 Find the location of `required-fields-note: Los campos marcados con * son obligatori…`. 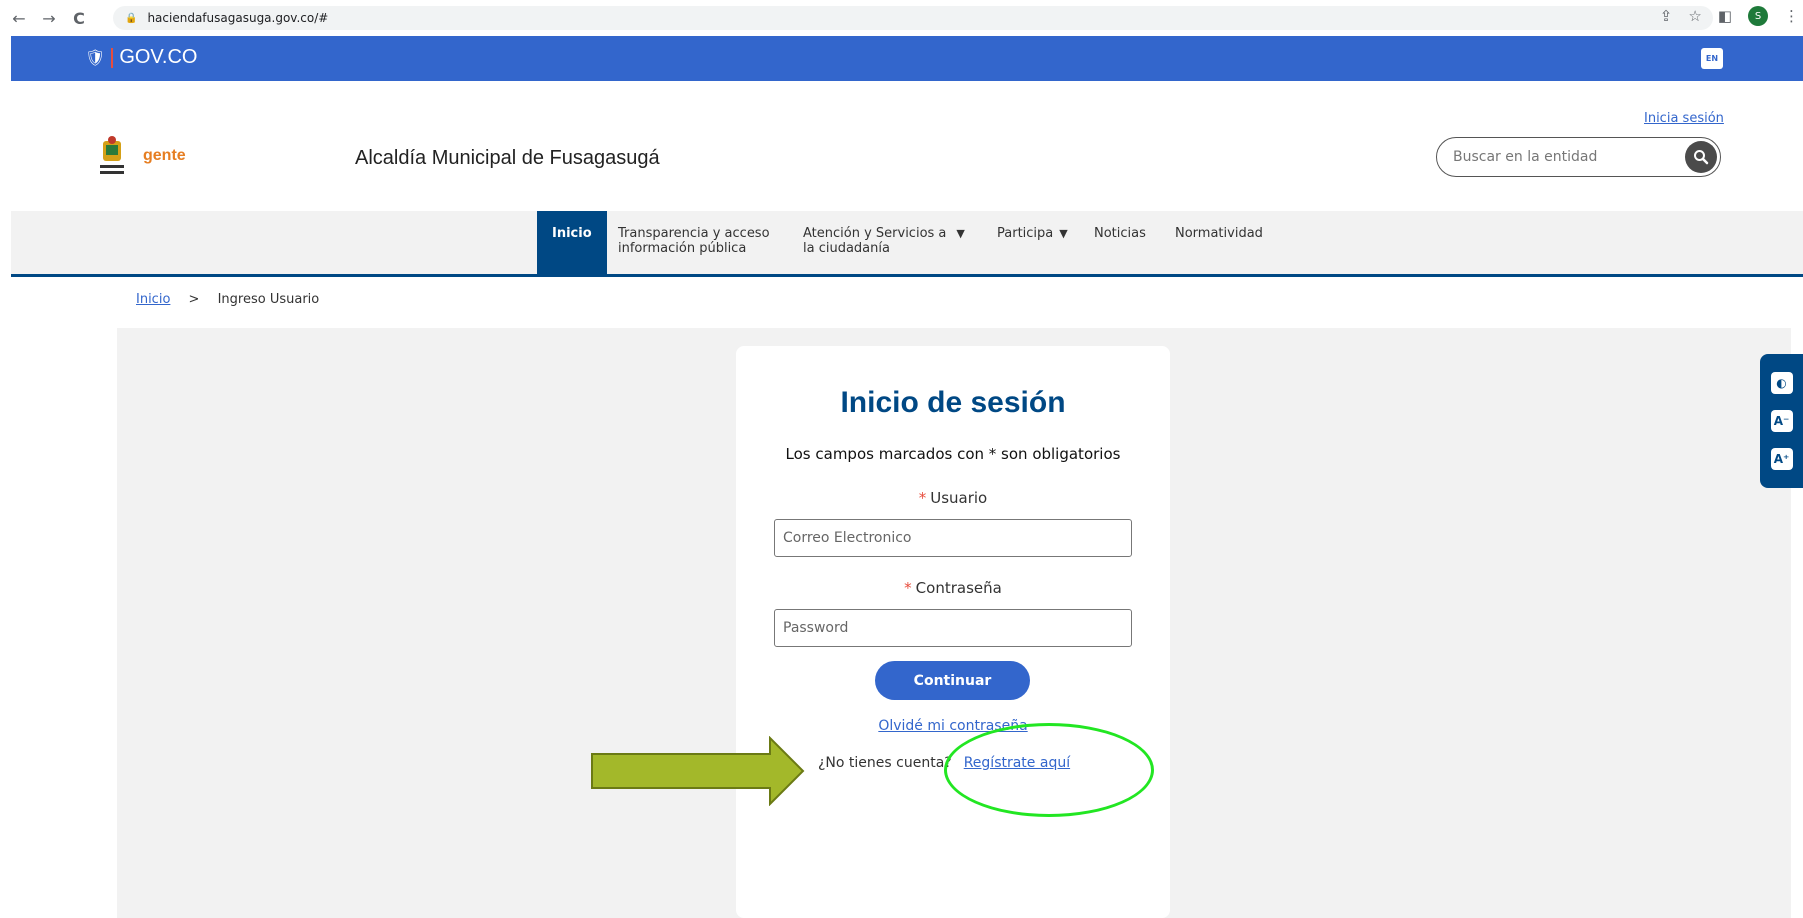

required-fields-note: Los campos marcados con * son obligatori… is located at coordinates (953, 454).